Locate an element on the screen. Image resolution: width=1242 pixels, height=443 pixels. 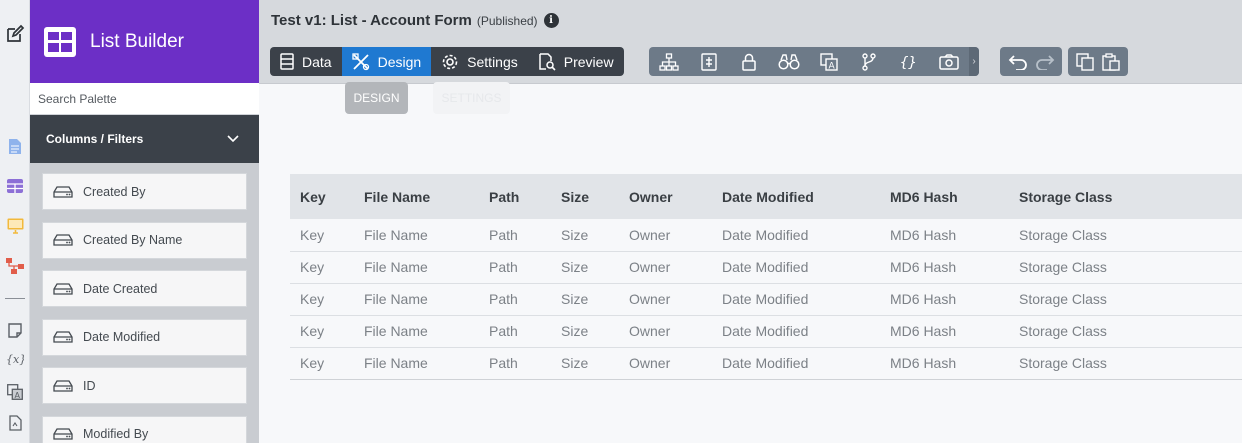
palette-item-modified-by: Modified By is located at coordinates (144, 429).